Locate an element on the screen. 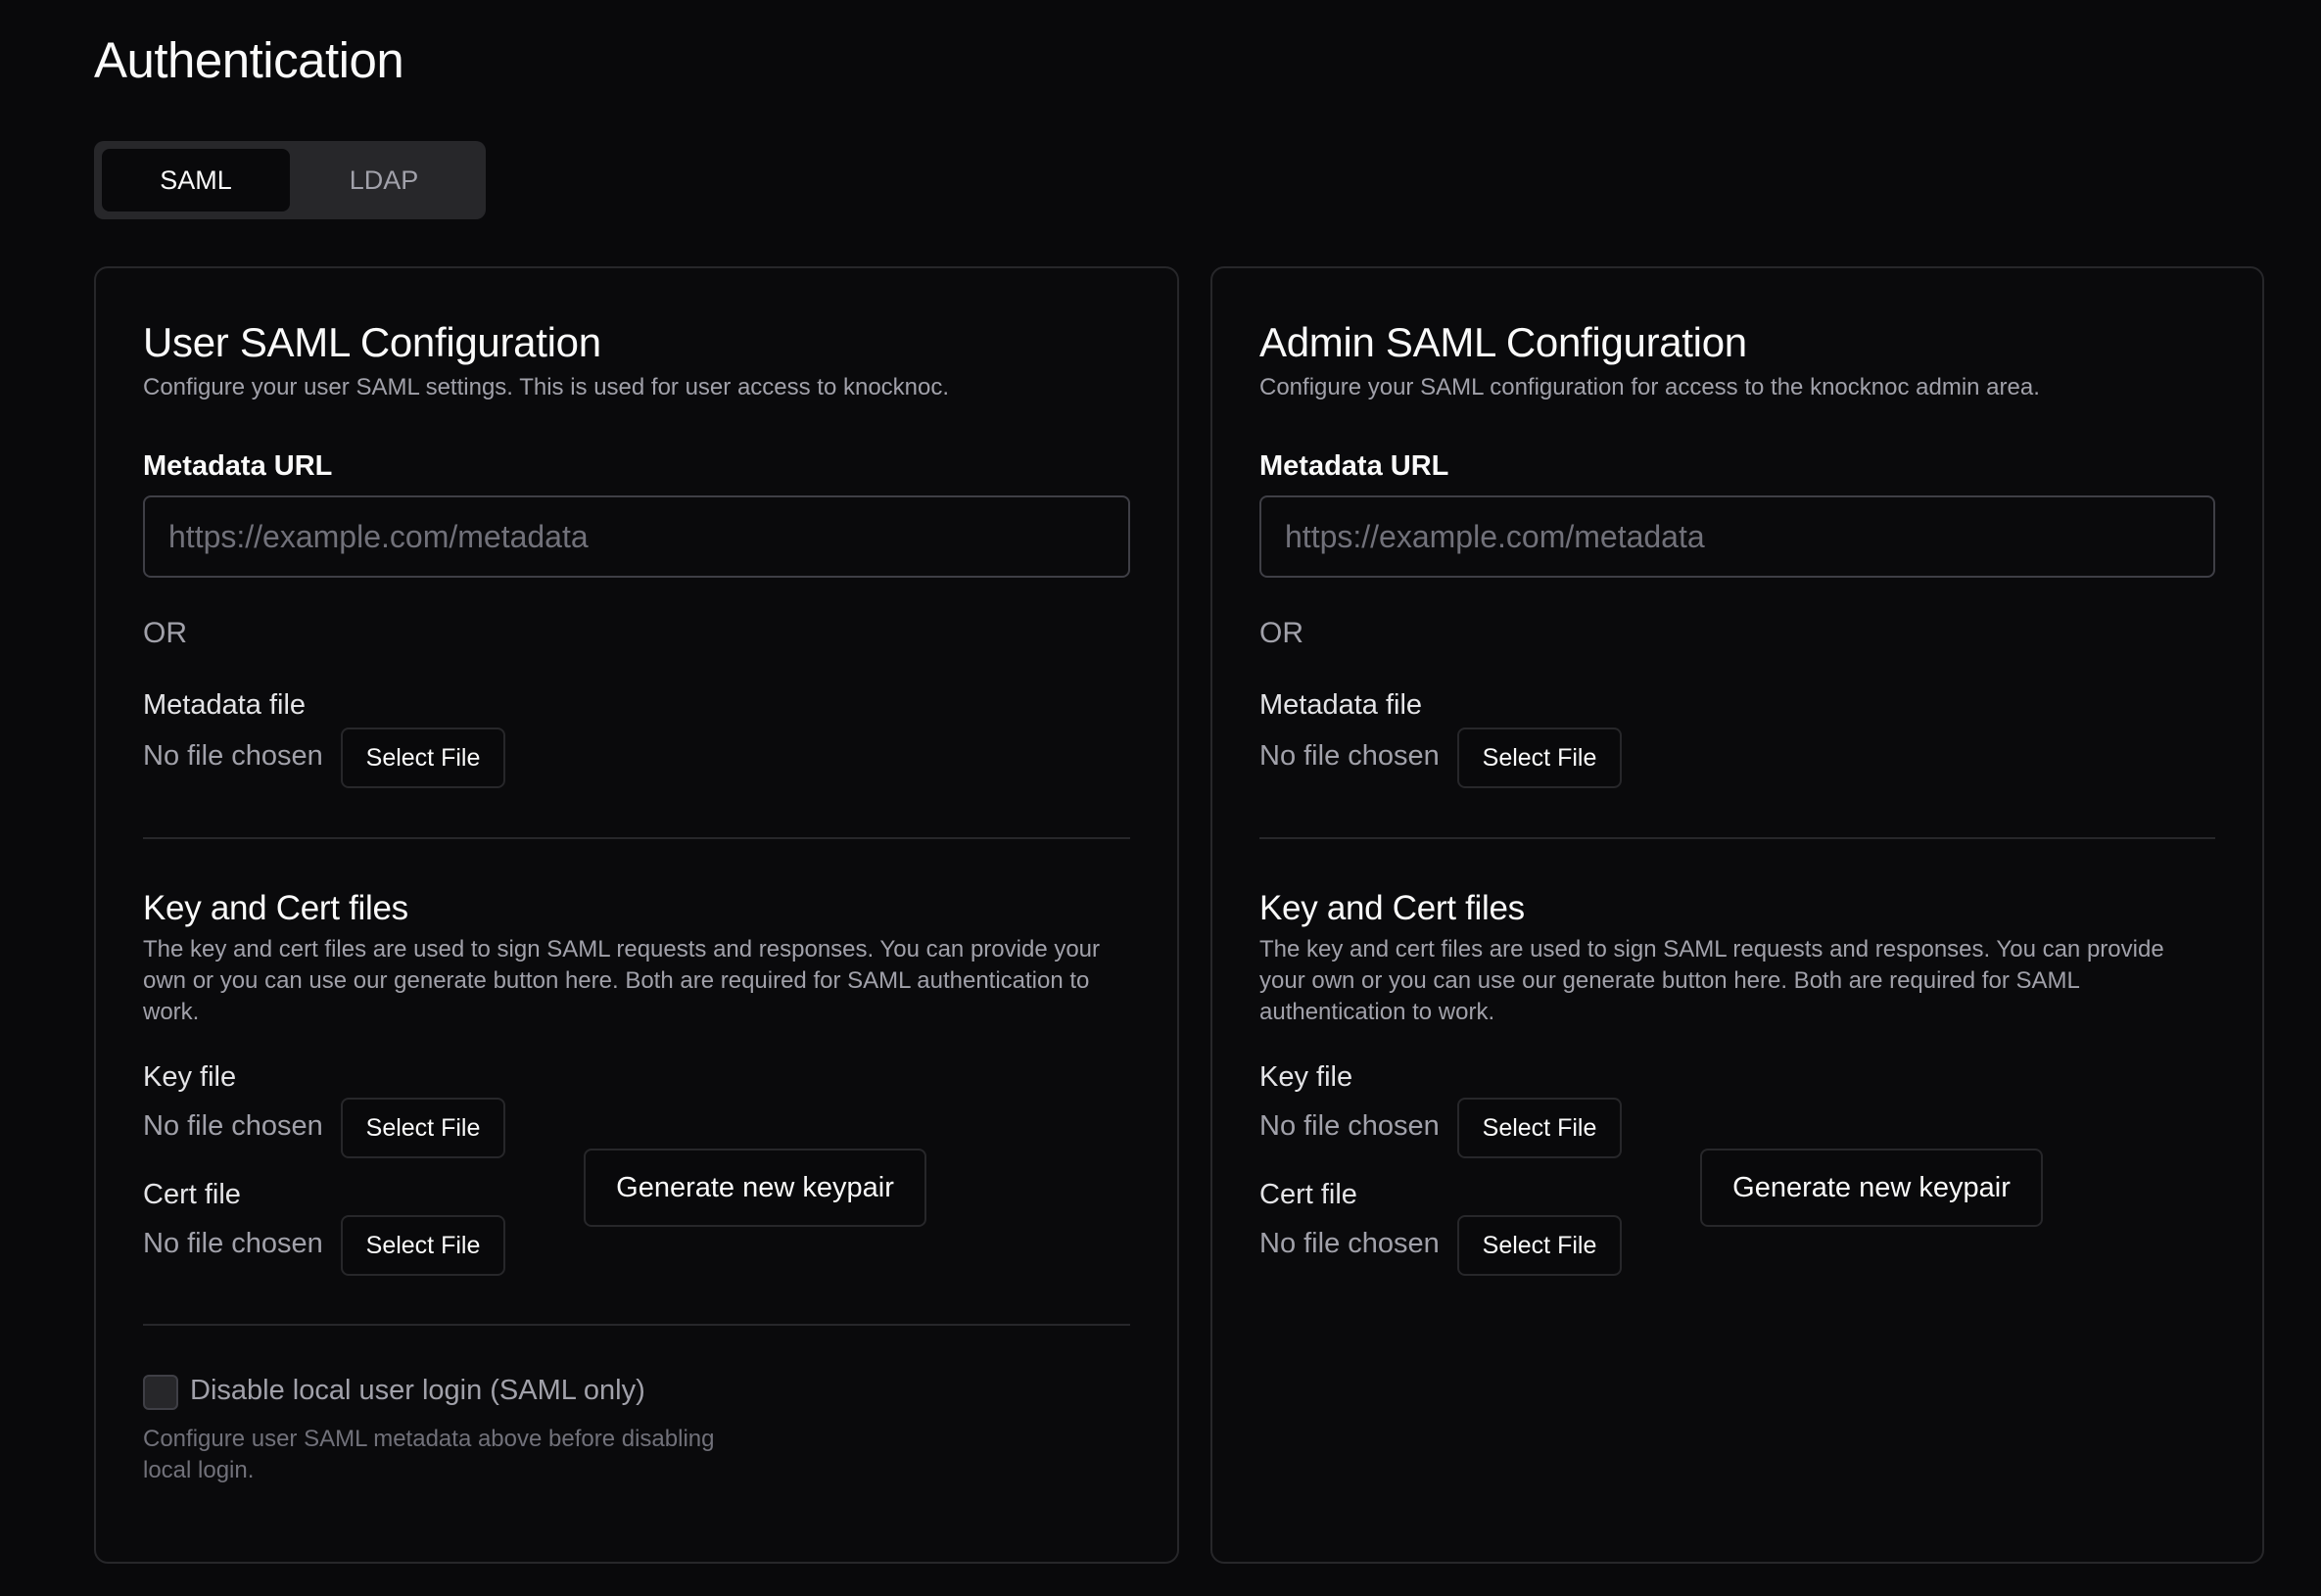 The image size is (2321, 1596). page-title: Authentication is located at coordinates (249, 60).